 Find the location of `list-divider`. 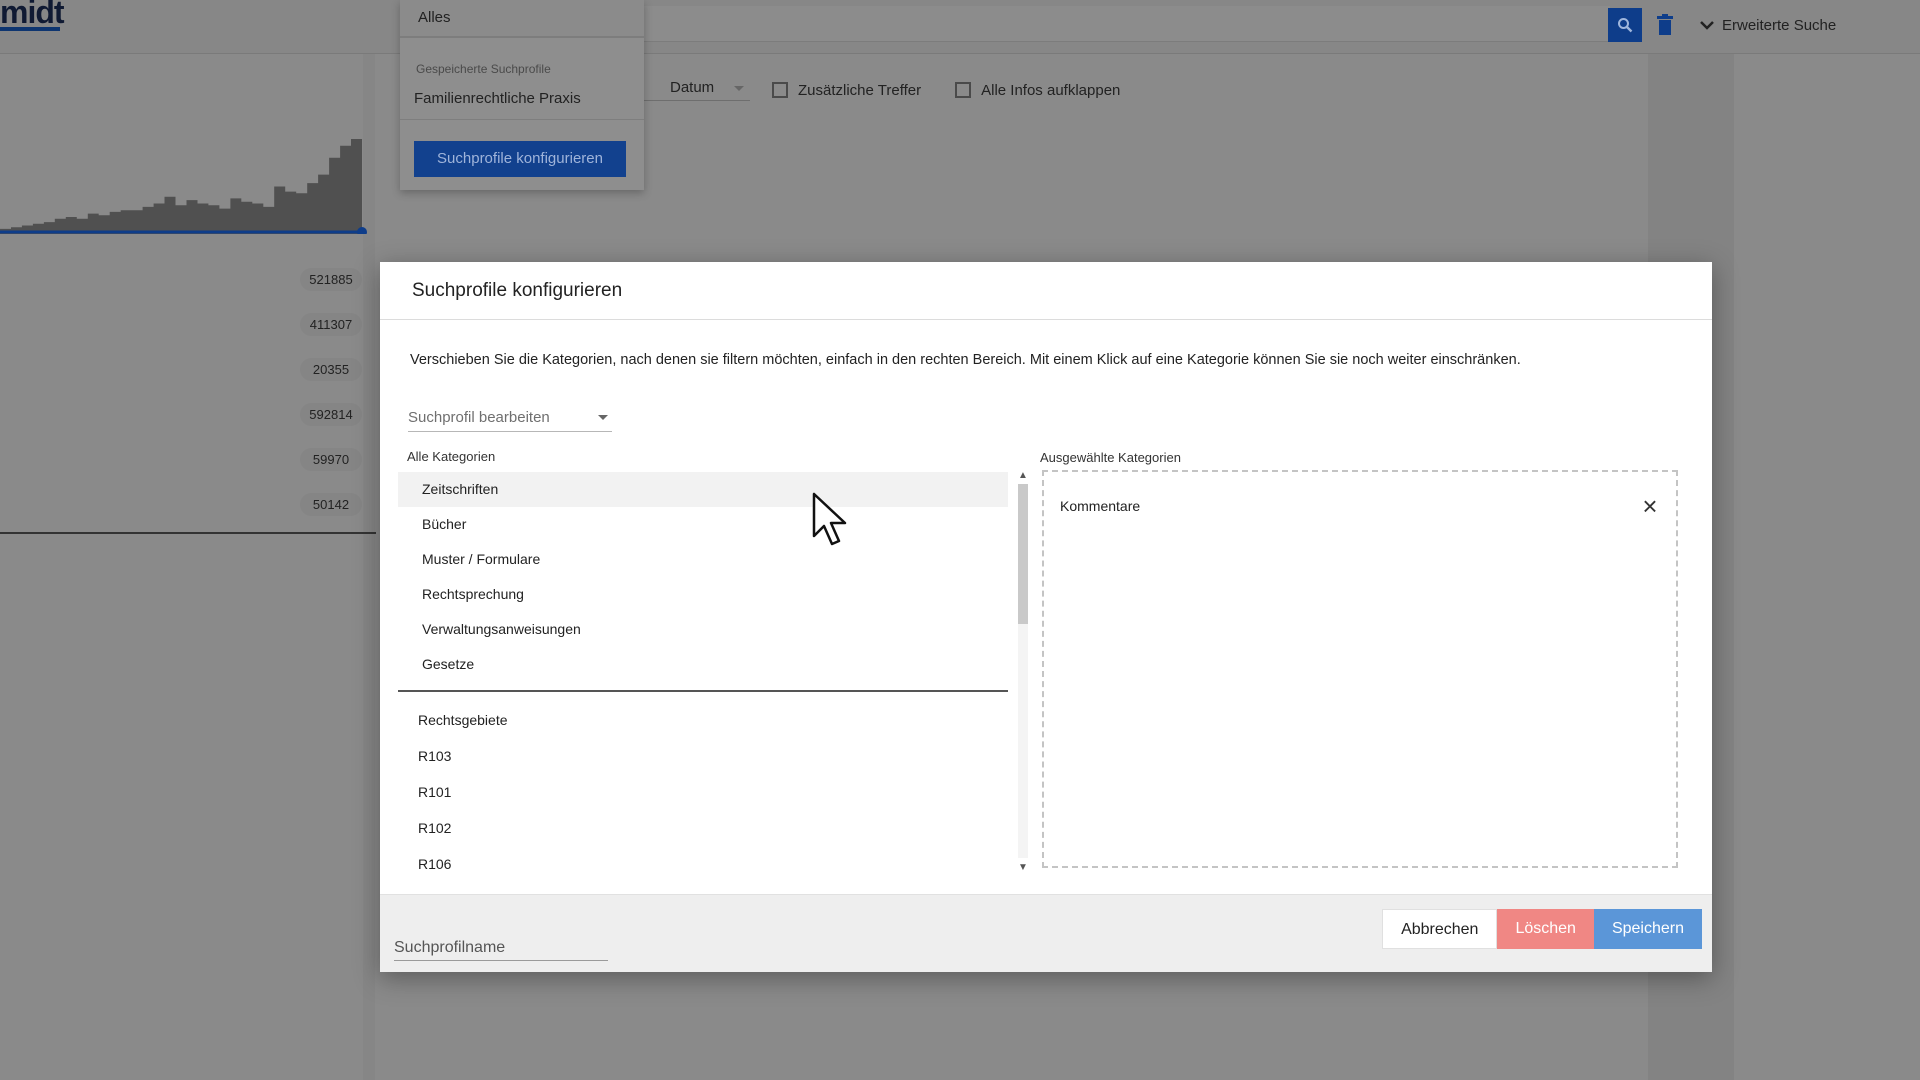

list-divider is located at coordinates (703, 691).